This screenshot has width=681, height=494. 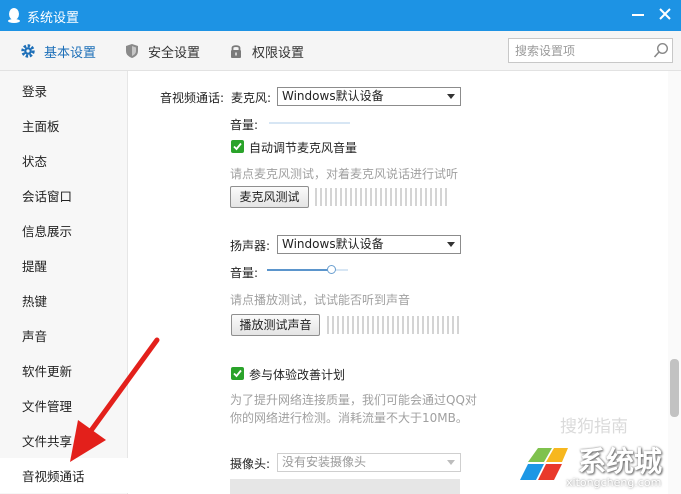 I want to click on sidebar-item-file-management: 文件管理, so click(x=64, y=405).